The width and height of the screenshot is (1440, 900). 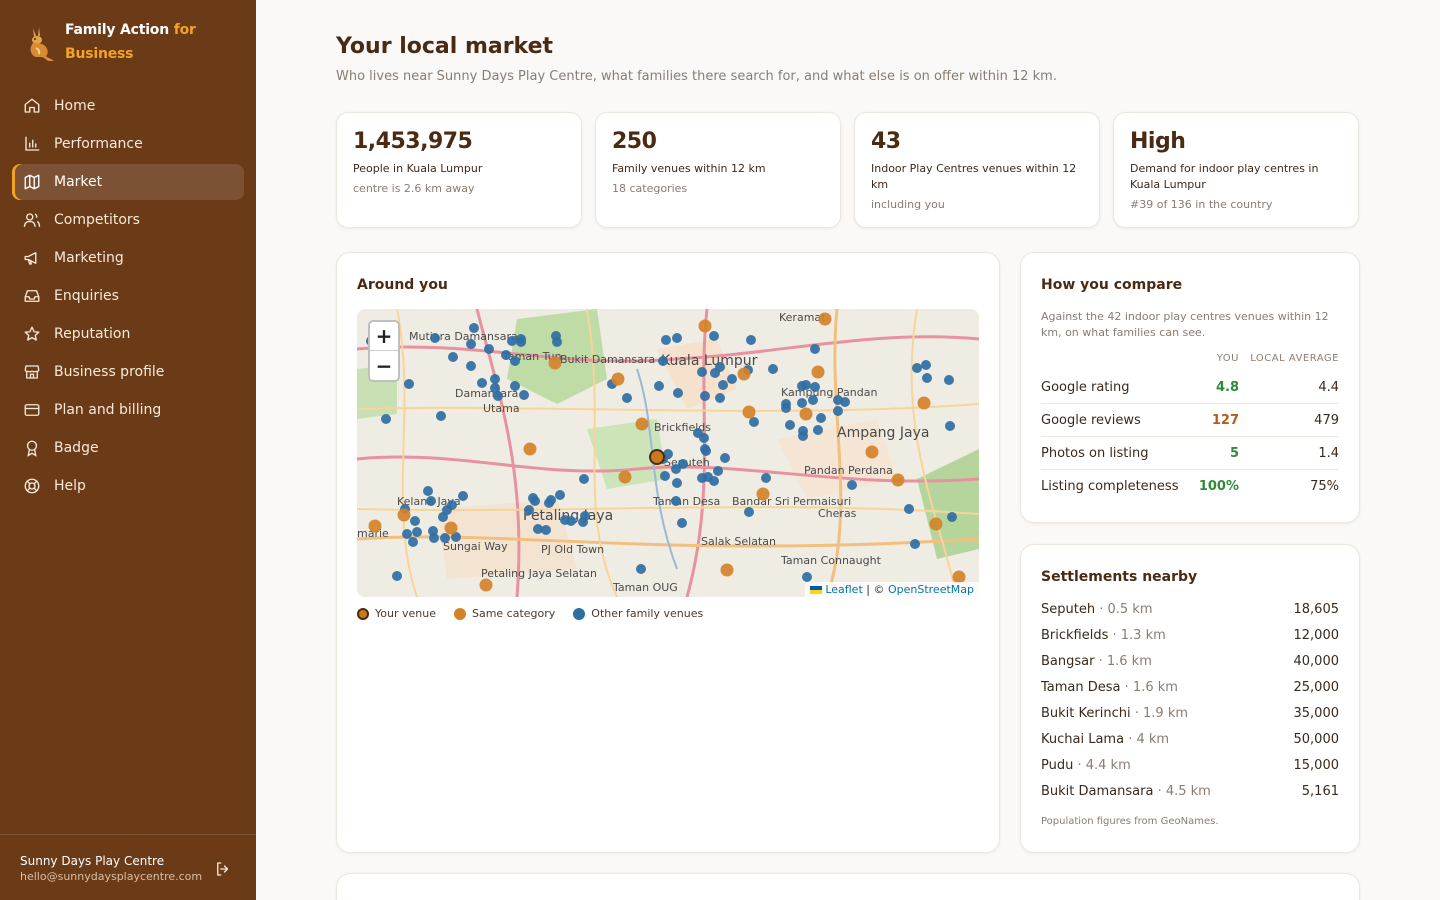 What do you see at coordinates (384, 365) in the screenshot?
I see `zoom-out-button: −` at bounding box center [384, 365].